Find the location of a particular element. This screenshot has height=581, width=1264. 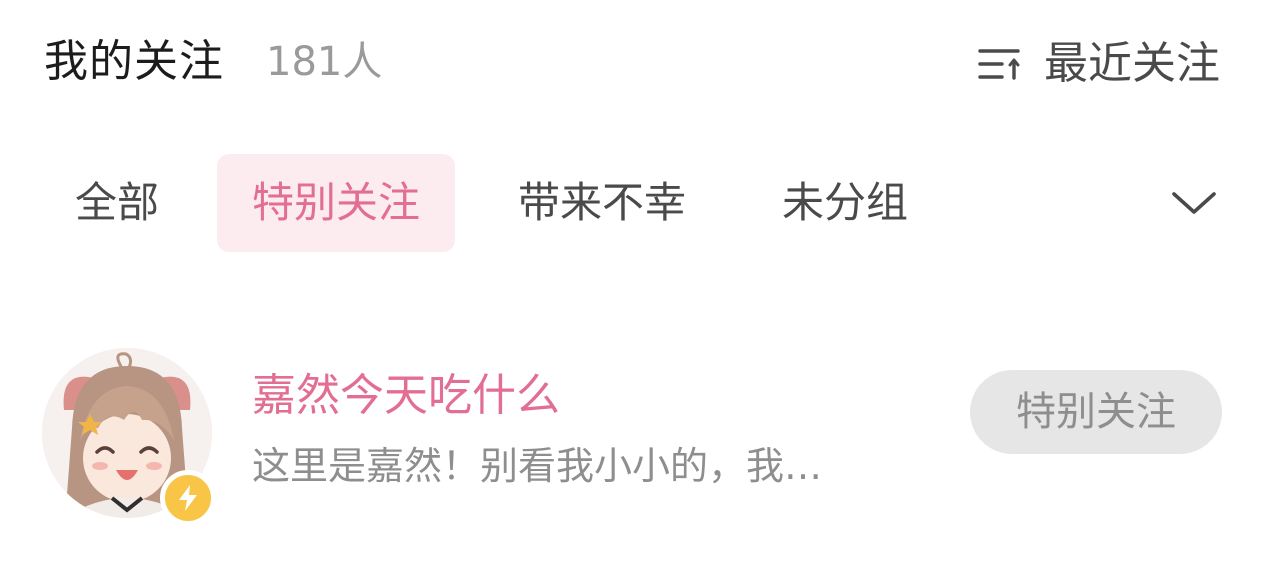

chevron-down-icon is located at coordinates (1194, 204).